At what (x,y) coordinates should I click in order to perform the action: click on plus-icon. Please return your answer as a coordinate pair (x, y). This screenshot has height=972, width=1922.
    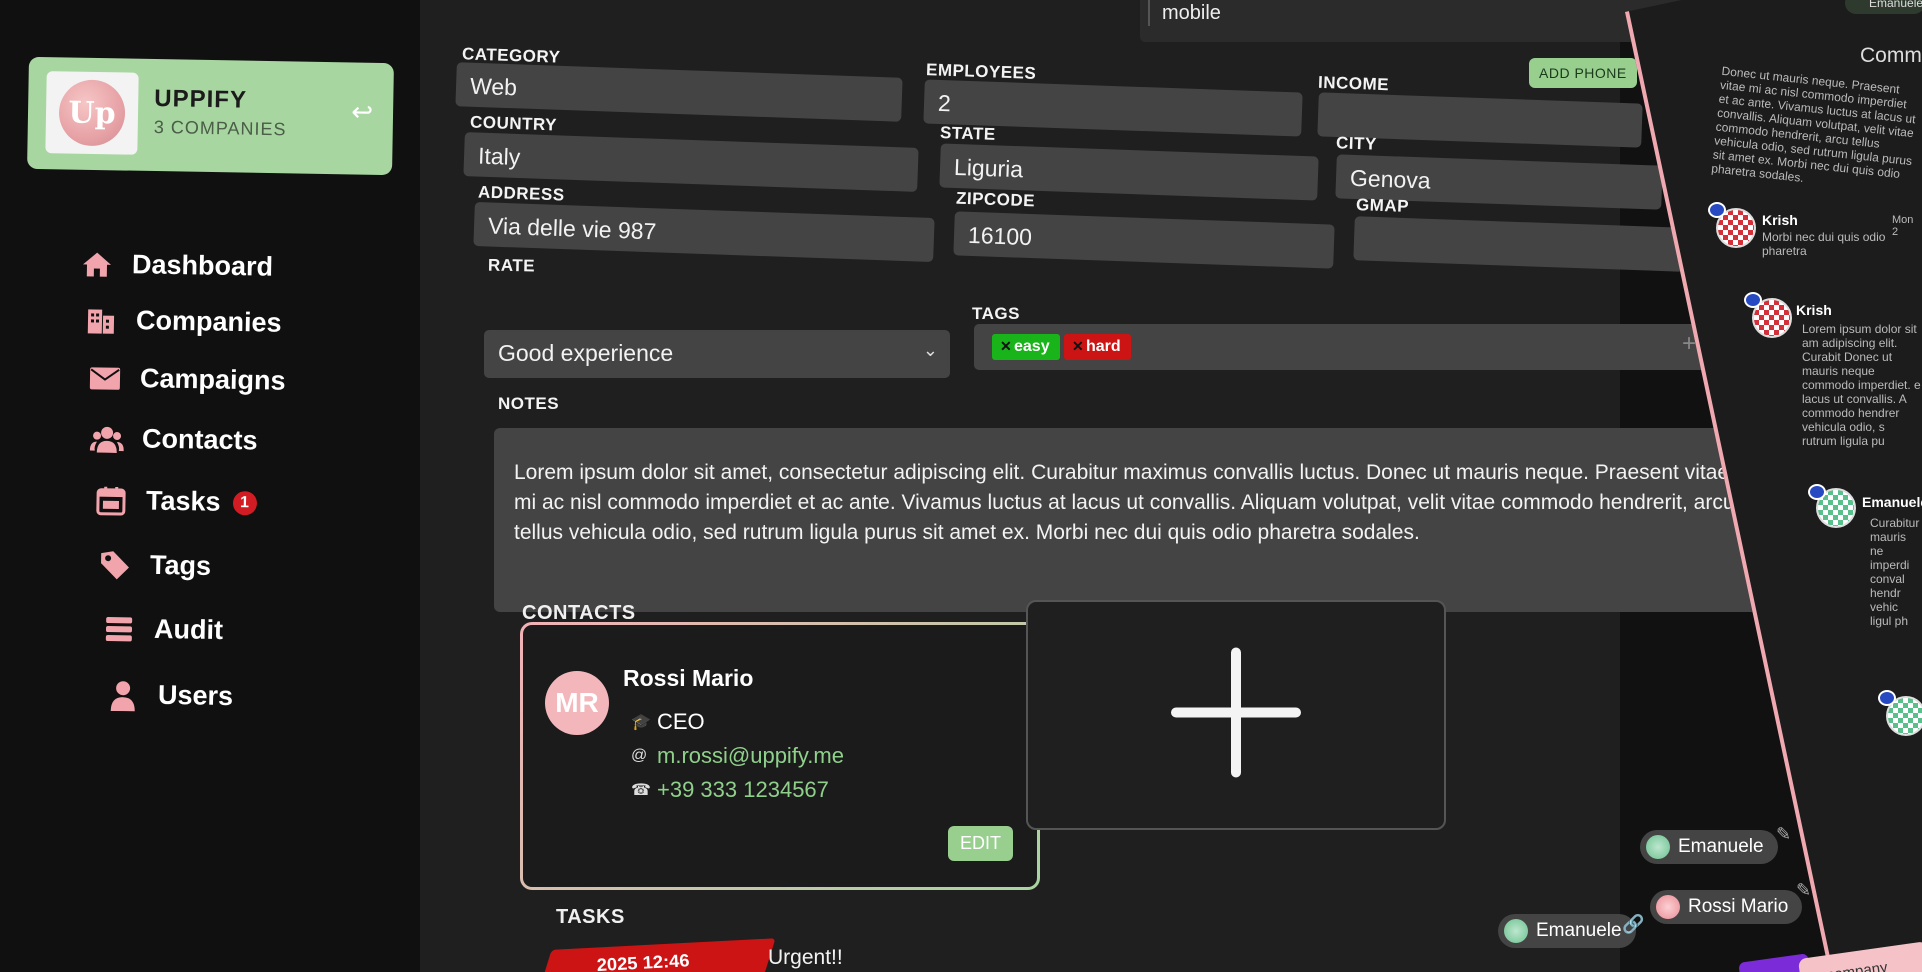
    Looking at the image, I should click on (1236, 715).